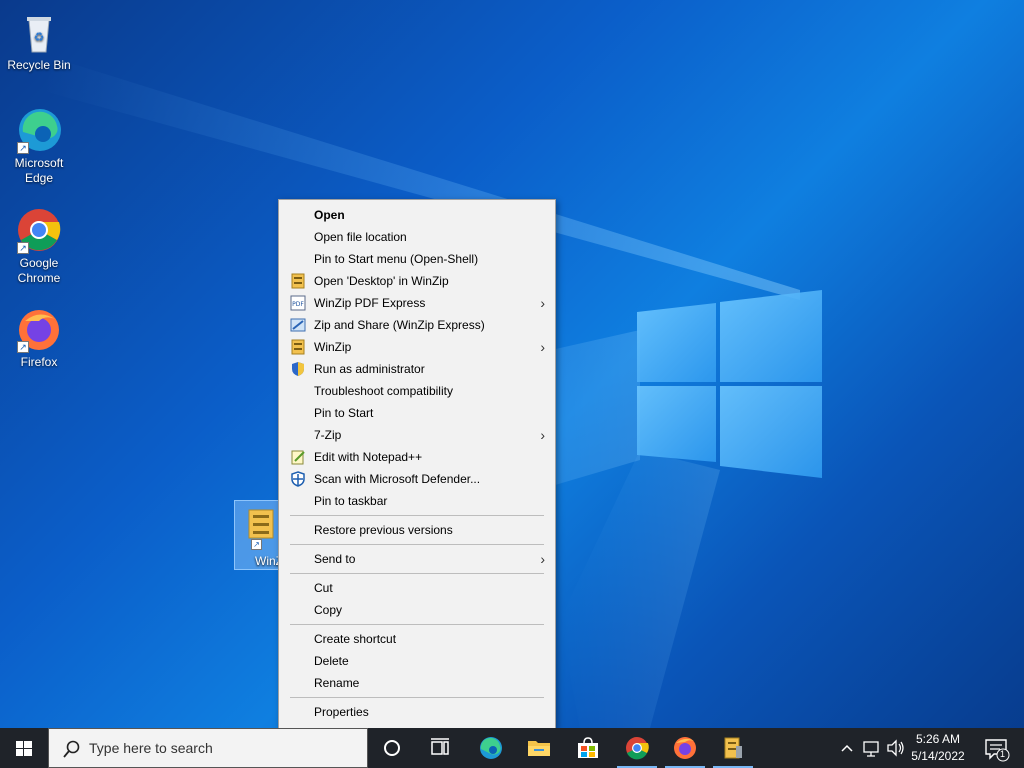 The height and width of the screenshot is (768, 1024). I want to click on chrome-icon: ↗, so click(39, 230).